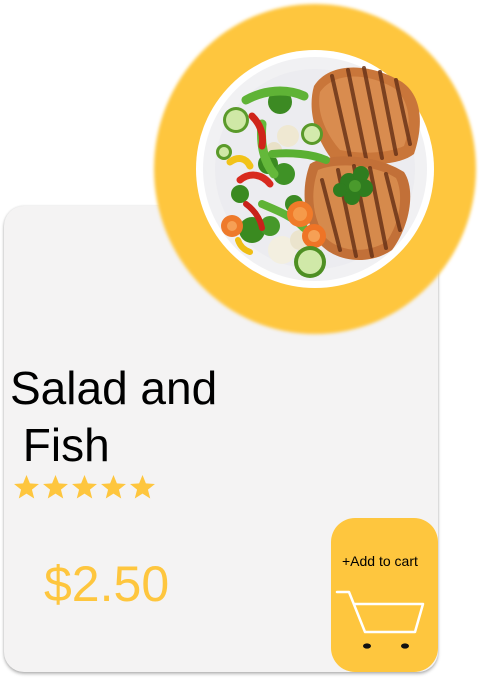  What do you see at coordinates (380, 561) in the screenshot?
I see `add-to-cart-label: +Add to cart` at bounding box center [380, 561].